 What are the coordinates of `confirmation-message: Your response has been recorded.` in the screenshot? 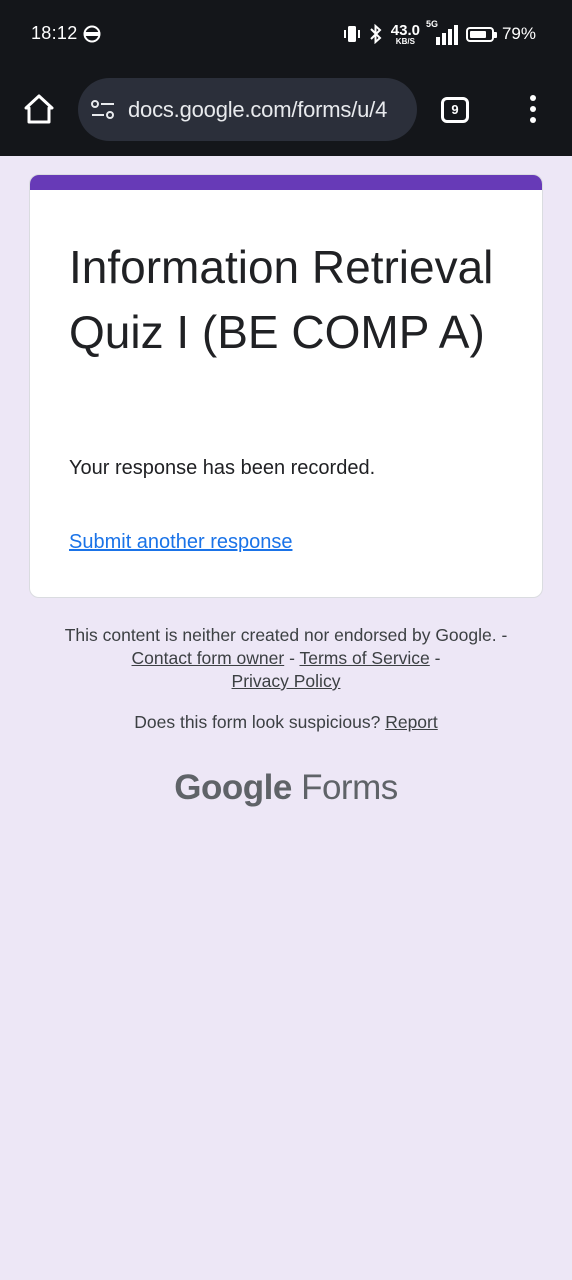 It's located at (222, 468).